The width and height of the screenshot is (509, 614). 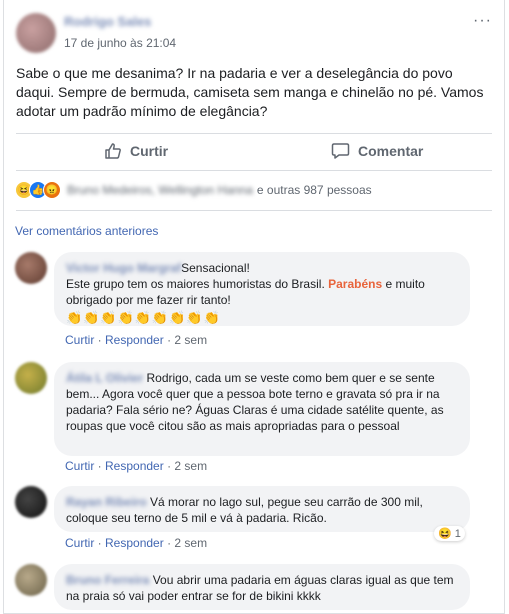 What do you see at coordinates (104, 378) in the screenshot?
I see `comment-author: Átila L Olivier` at bounding box center [104, 378].